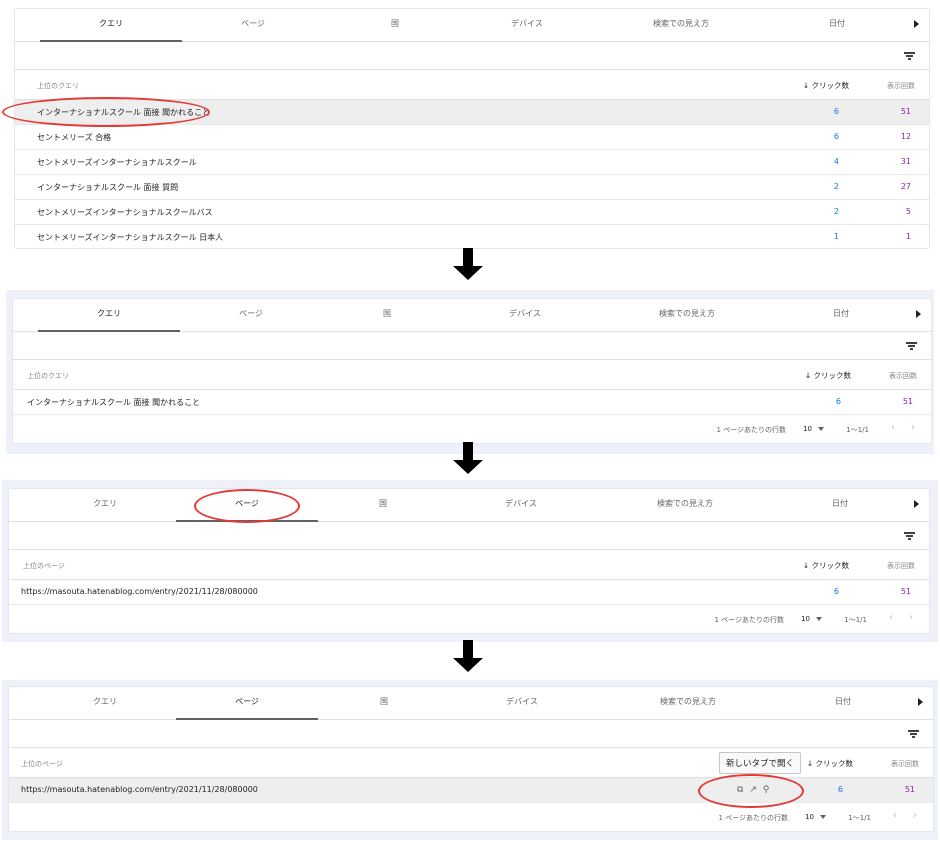 This screenshot has height=843, width=940. What do you see at coordinates (836, 236) in the screenshot?
I see `row-clicks: 1` at bounding box center [836, 236].